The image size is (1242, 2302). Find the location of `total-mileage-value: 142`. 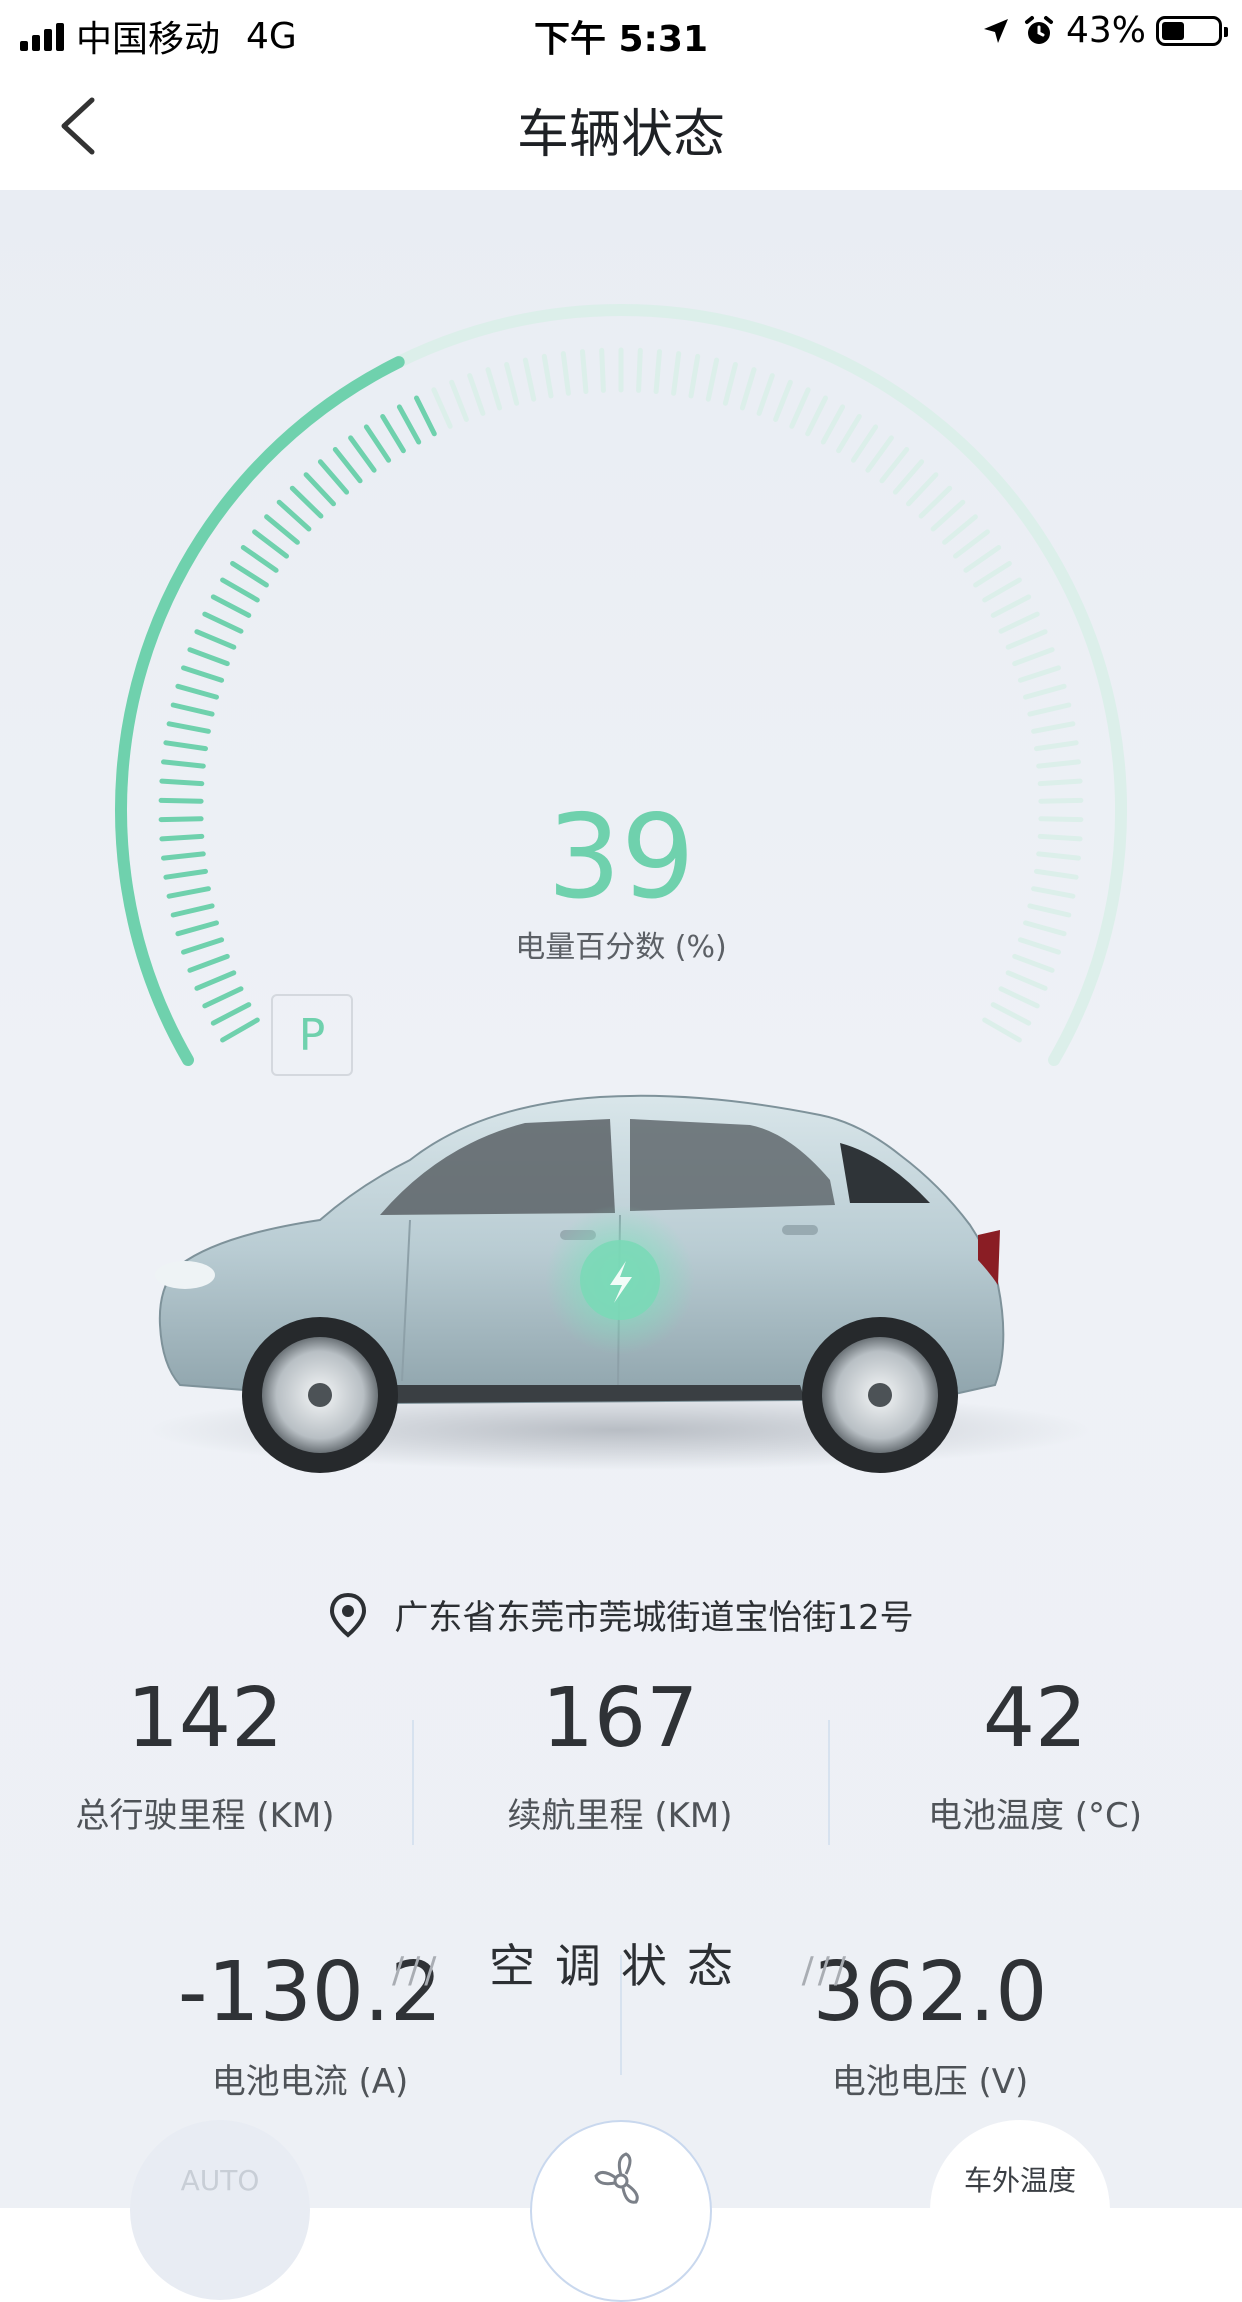

total-mileage-value: 142 is located at coordinates (205, 1718).